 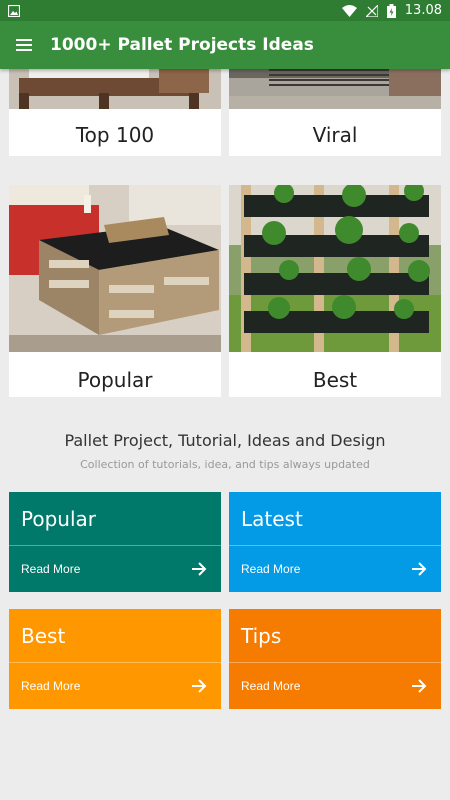 I want to click on status-bar: 13.08, so click(x=225, y=10).